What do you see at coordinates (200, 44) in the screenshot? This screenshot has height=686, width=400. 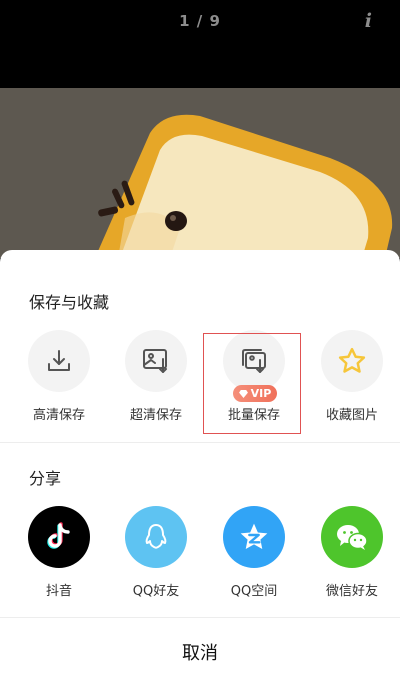 I see `top-bar: 1 / 9 i` at bounding box center [200, 44].